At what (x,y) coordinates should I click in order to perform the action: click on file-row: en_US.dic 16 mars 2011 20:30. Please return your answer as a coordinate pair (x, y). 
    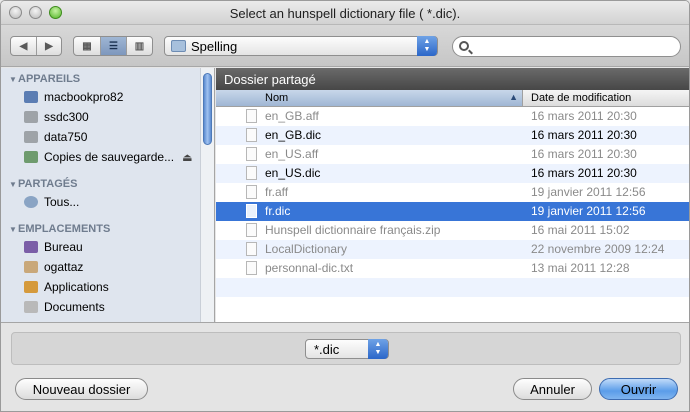
    Looking at the image, I should click on (452, 173).